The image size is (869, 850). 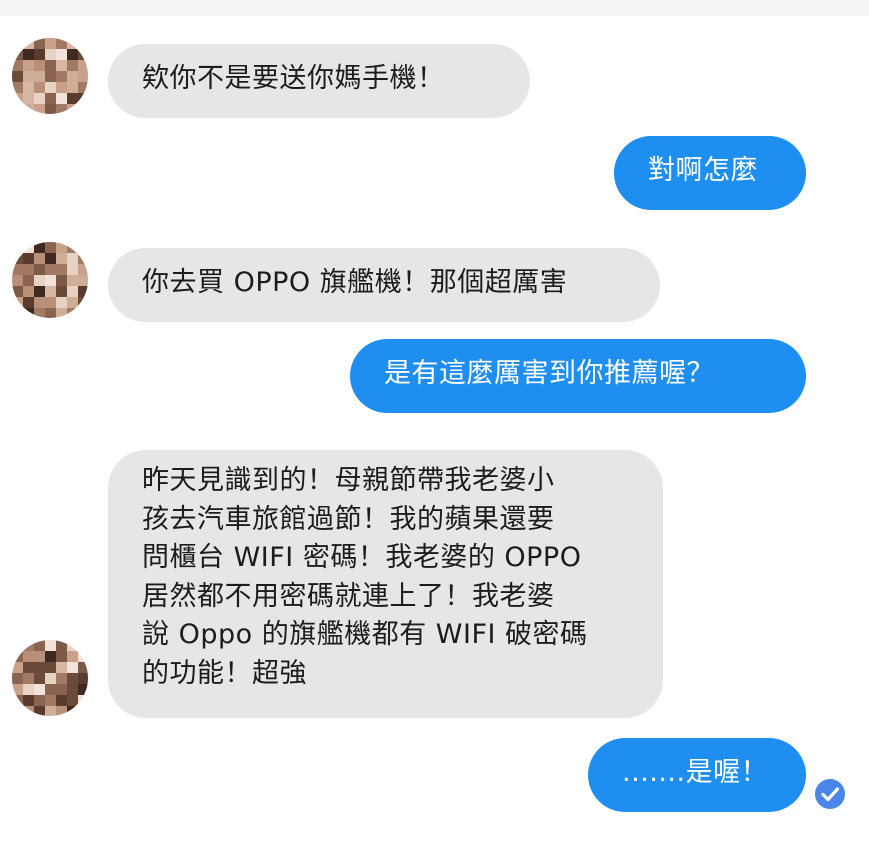 I want to click on message-text-line: 說 Oppo 的旗艦機都有 WIFI 破密碼, so click(x=365, y=634).